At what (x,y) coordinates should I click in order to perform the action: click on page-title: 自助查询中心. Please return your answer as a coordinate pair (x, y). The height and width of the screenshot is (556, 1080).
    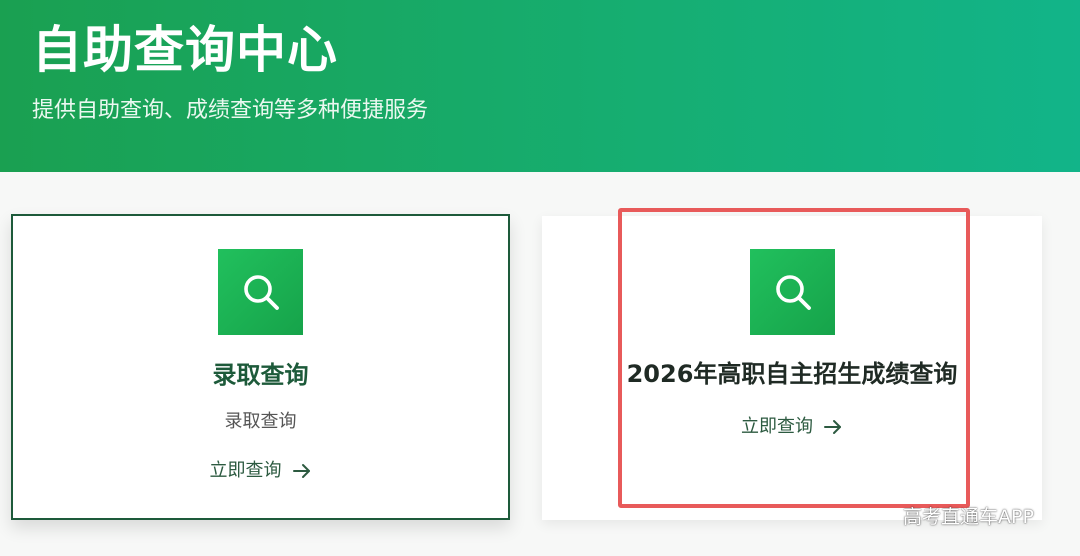
    Looking at the image, I should click on (185, 50).